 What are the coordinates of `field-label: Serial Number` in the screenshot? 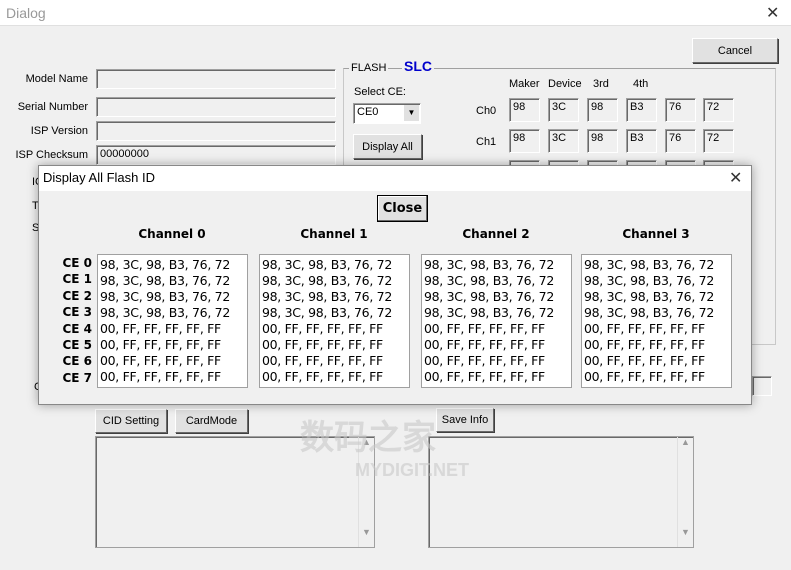 It's located at (52, 107).